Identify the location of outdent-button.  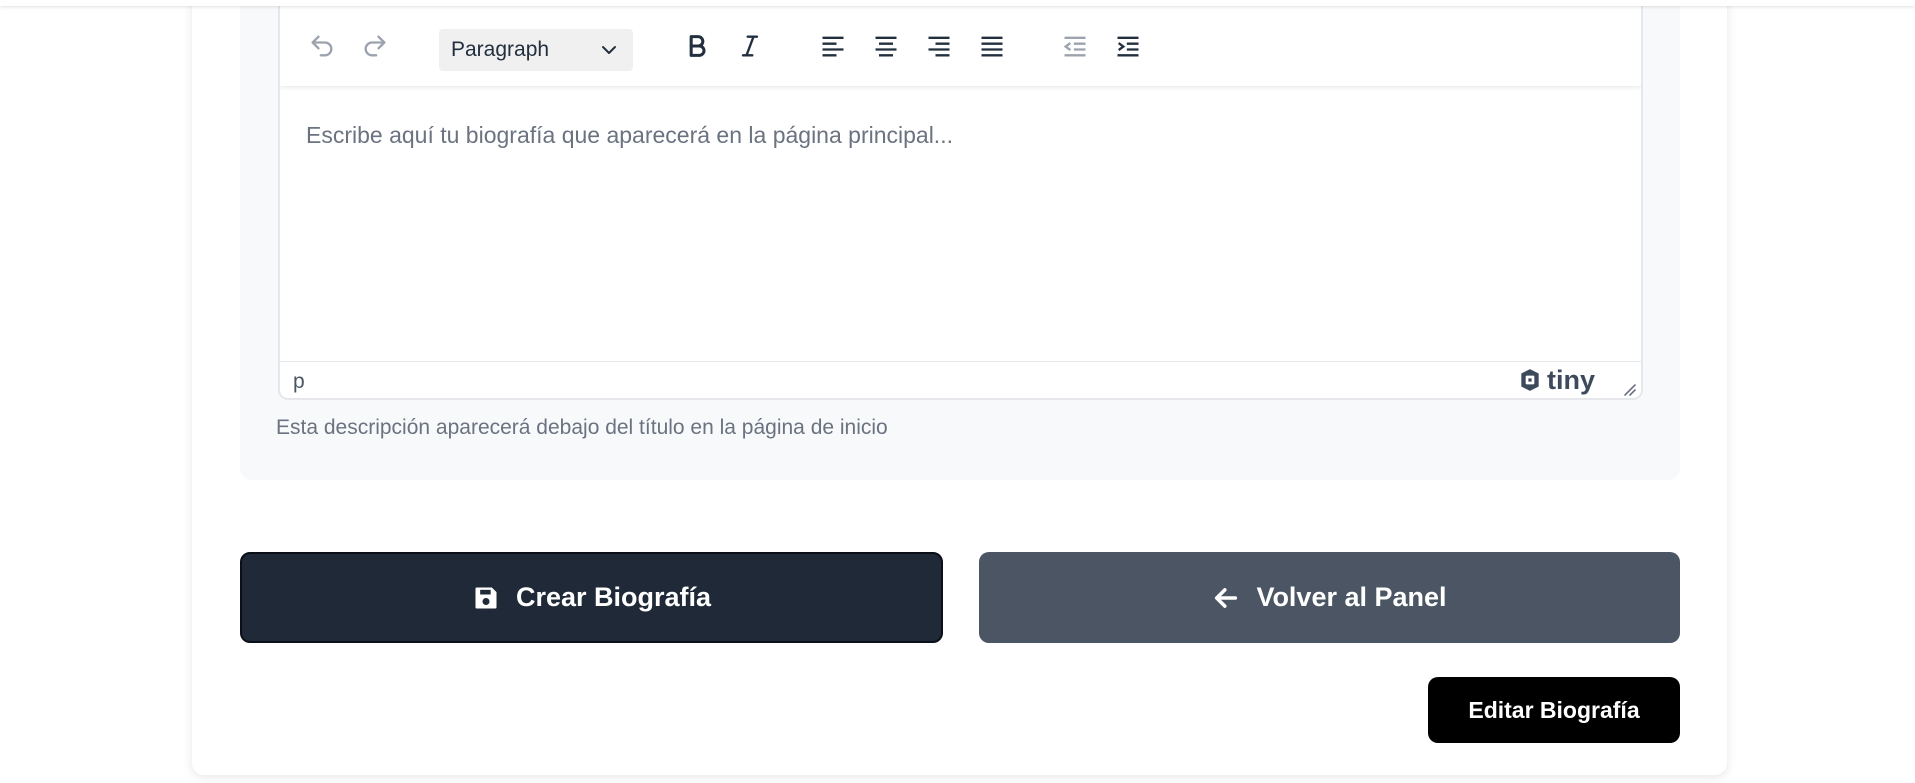
(1075, 46).